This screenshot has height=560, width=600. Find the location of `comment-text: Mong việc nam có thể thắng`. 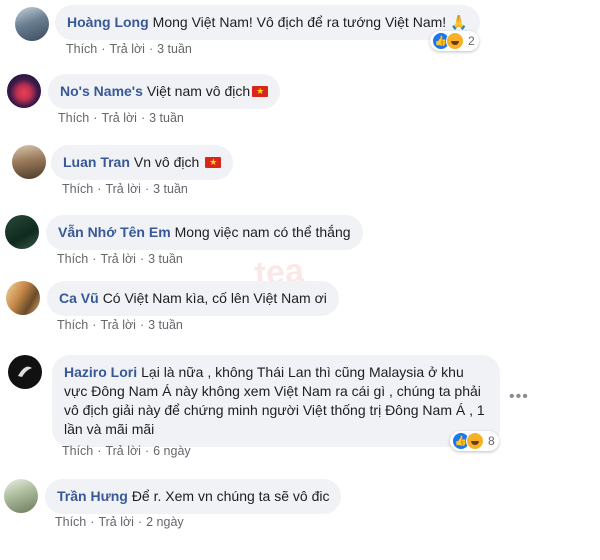

comment-text: Mong việc nam có thể thắng is located at coordinates (262, 232).